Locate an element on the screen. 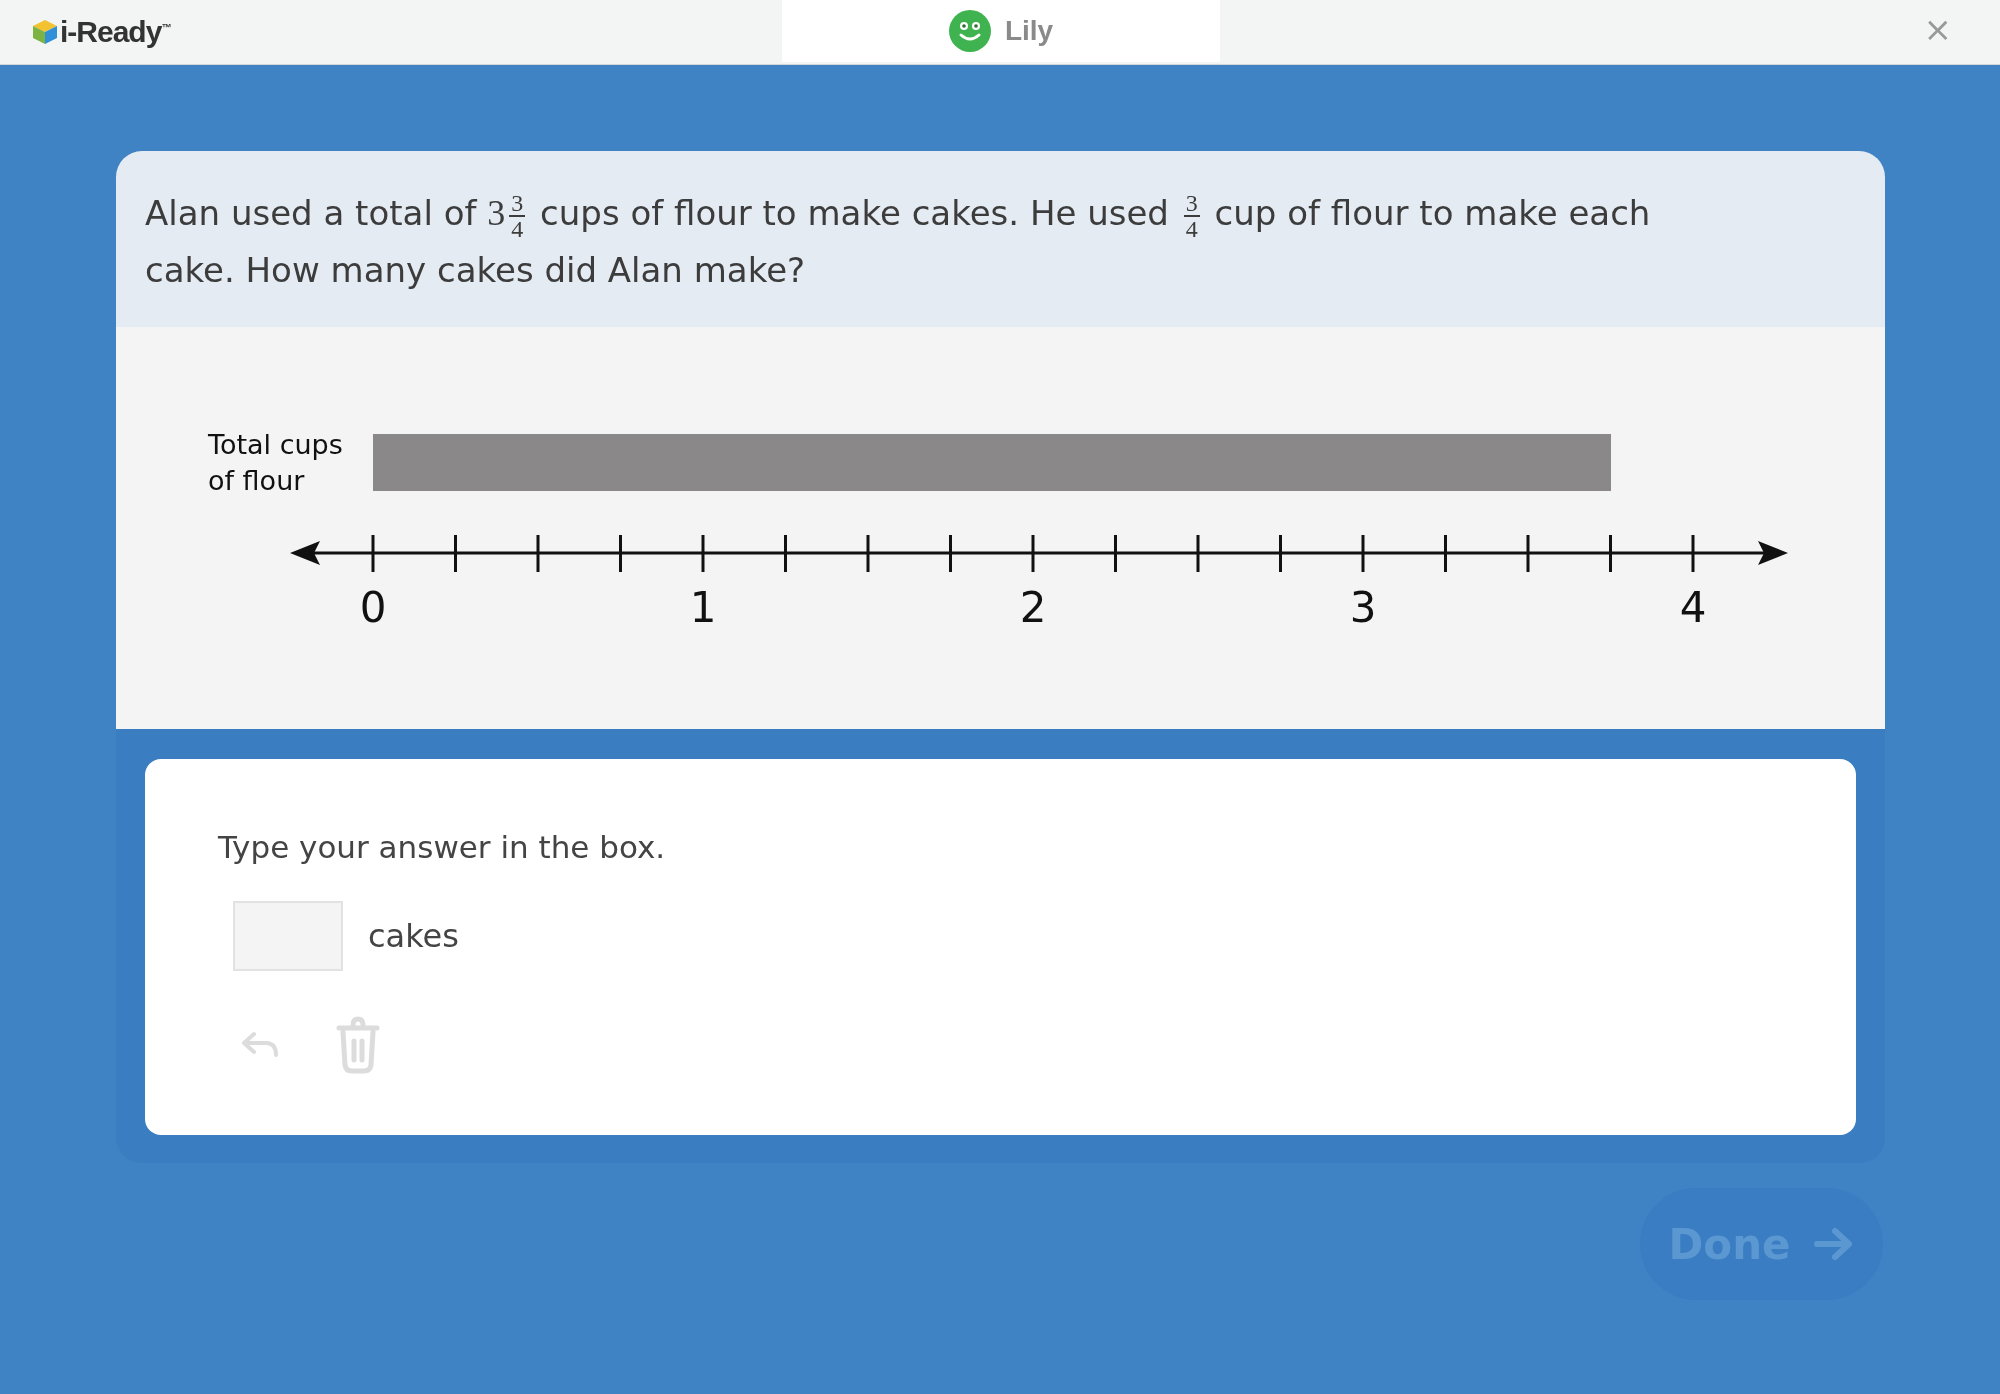  cube-icon is located at coordinates (45, 32).